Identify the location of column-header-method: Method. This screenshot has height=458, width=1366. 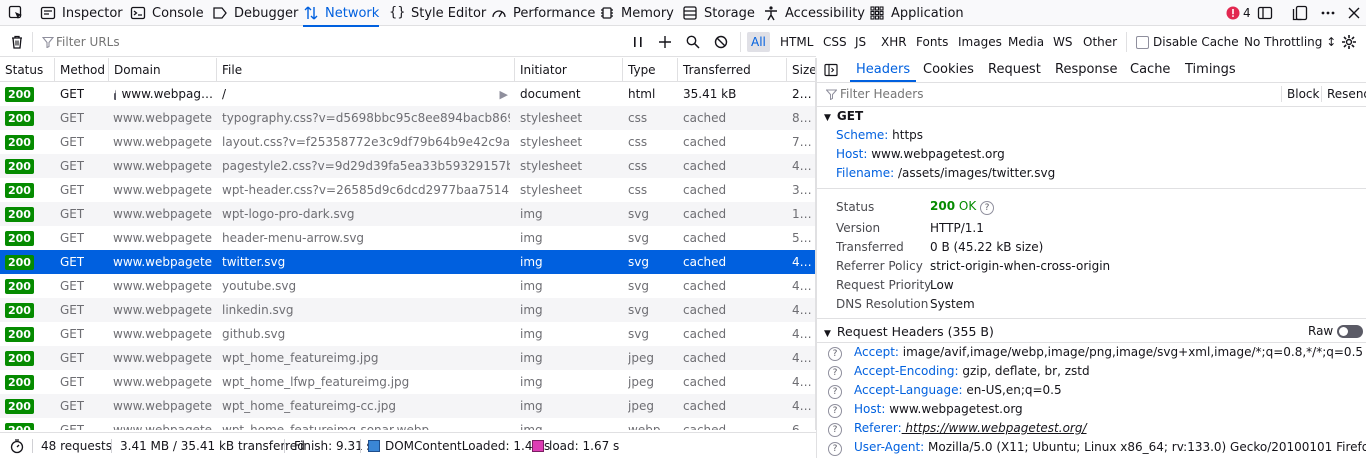
(81, 70).